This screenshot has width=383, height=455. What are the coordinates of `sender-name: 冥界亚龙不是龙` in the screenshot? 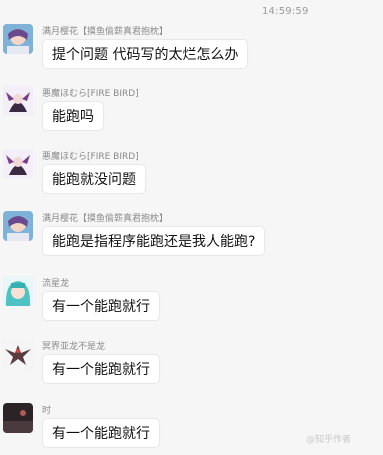 It's located at (74, 347).